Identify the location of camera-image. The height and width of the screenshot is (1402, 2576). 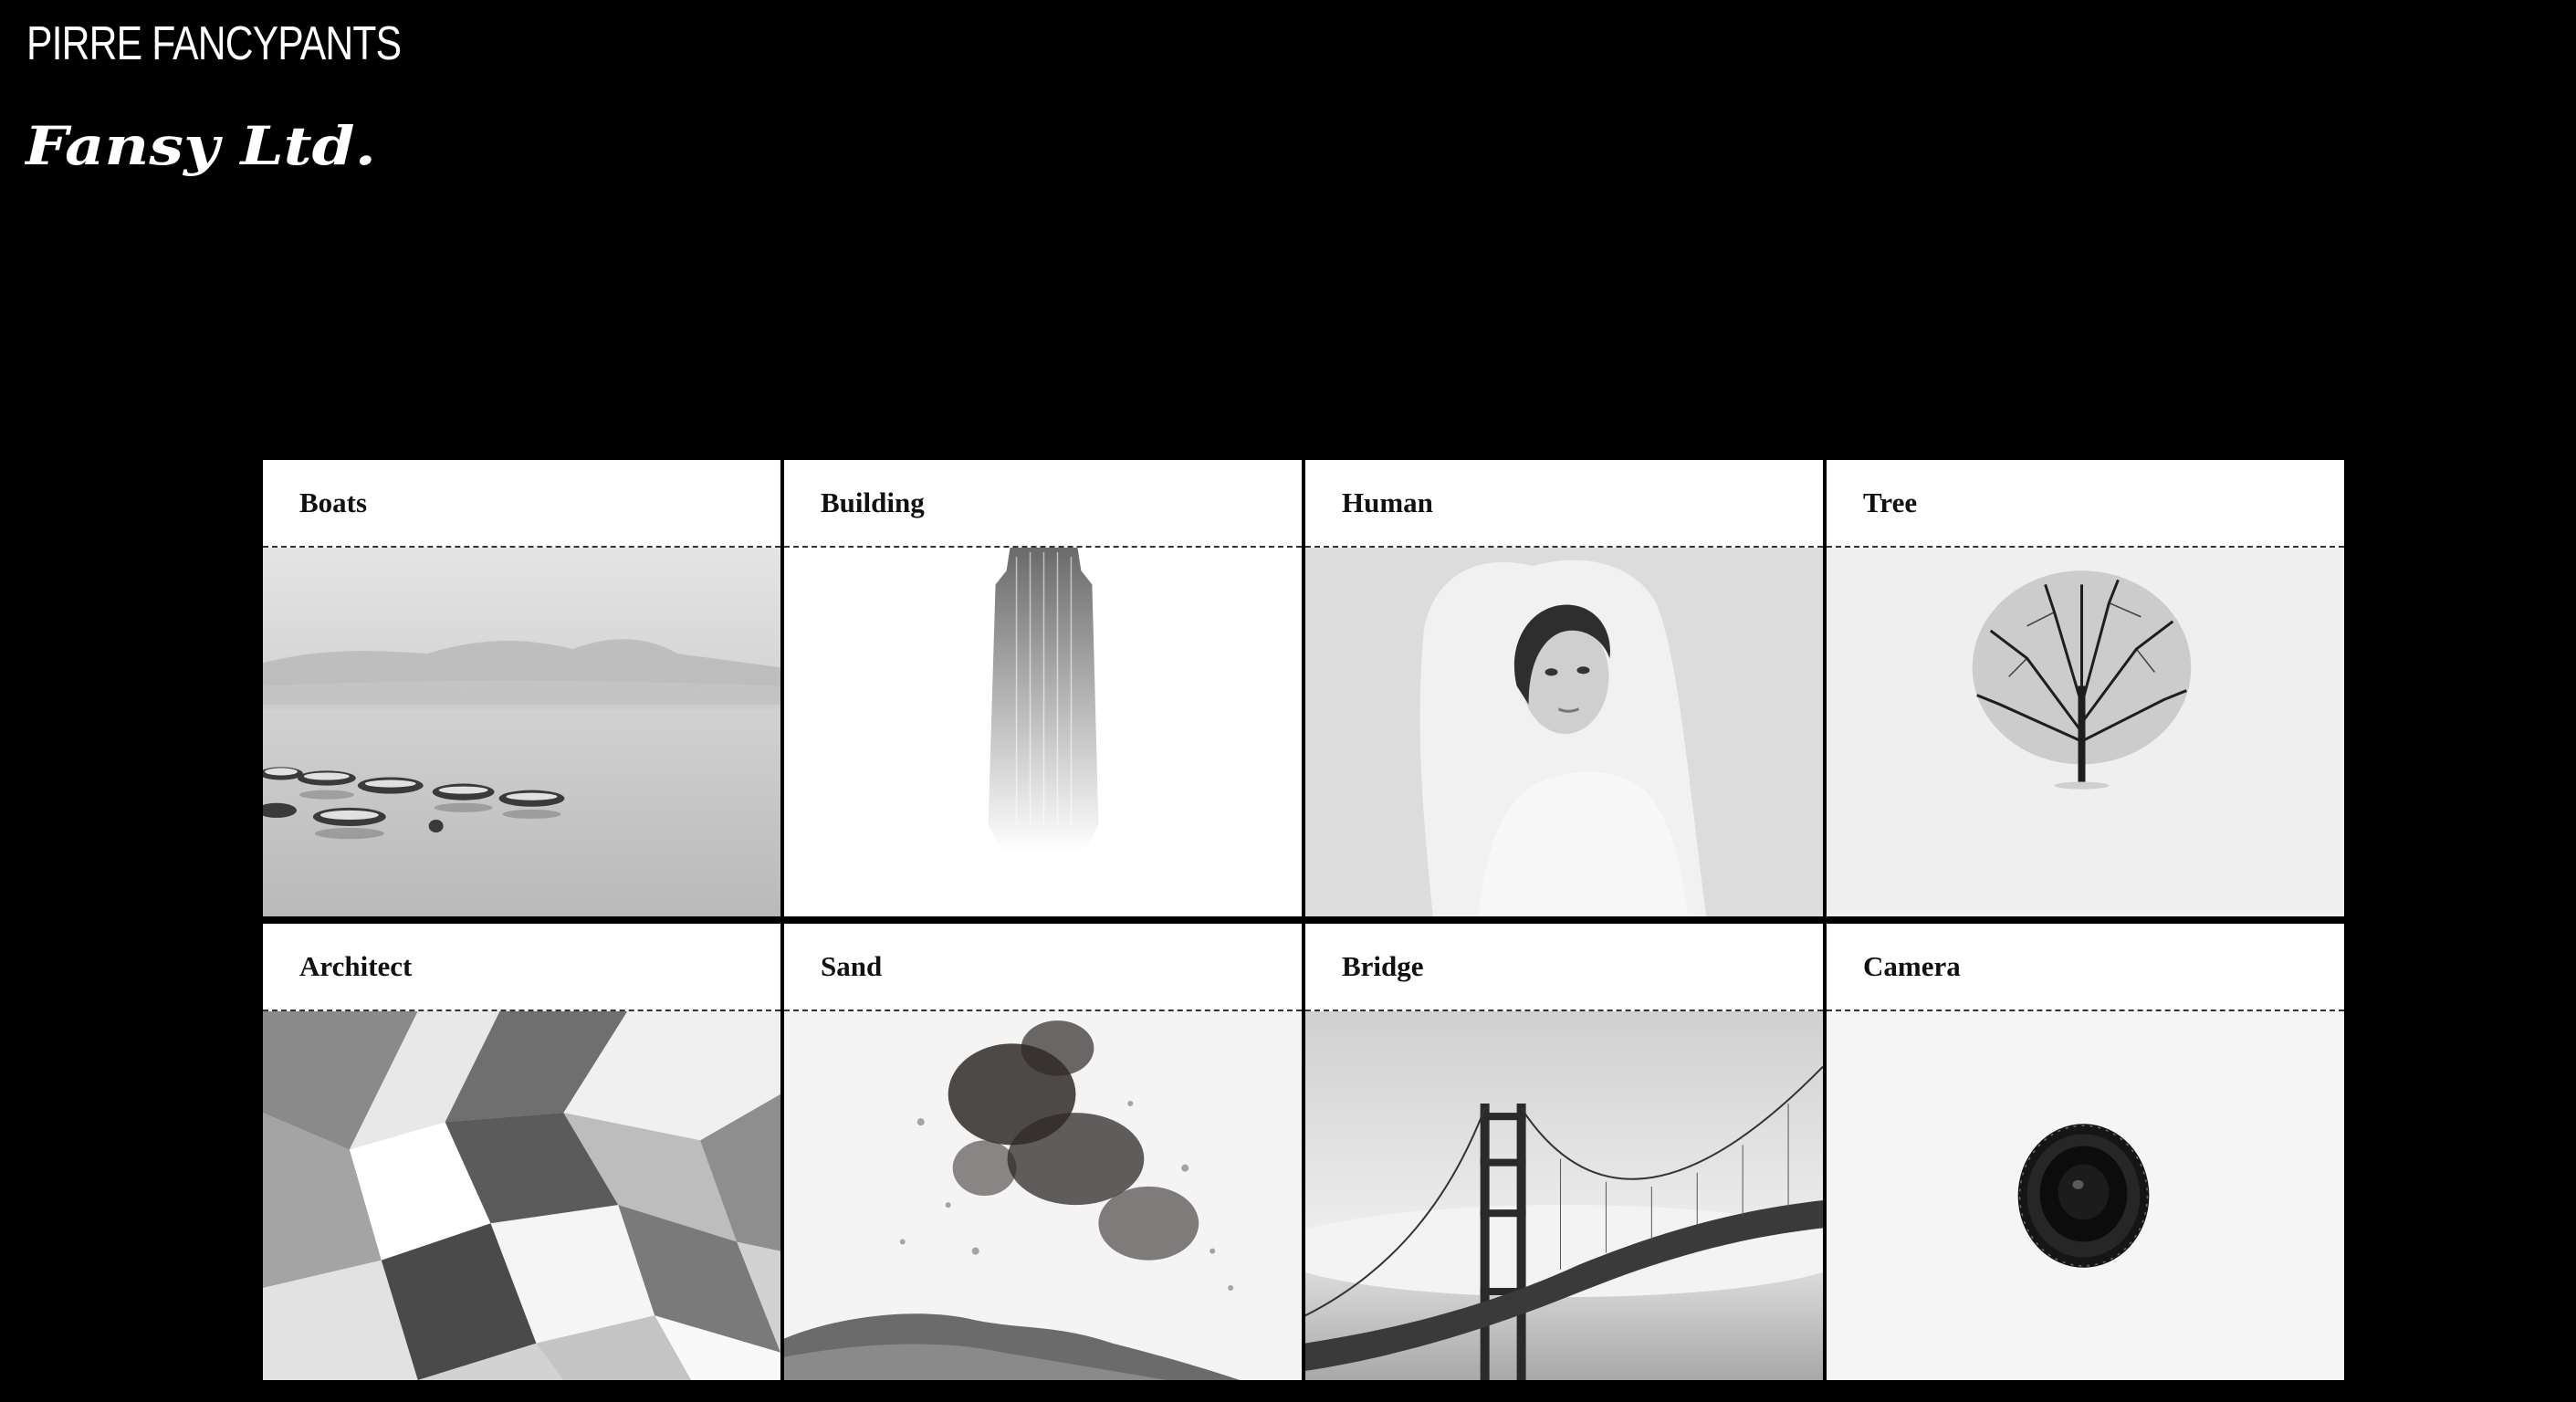
(2085, 1195).